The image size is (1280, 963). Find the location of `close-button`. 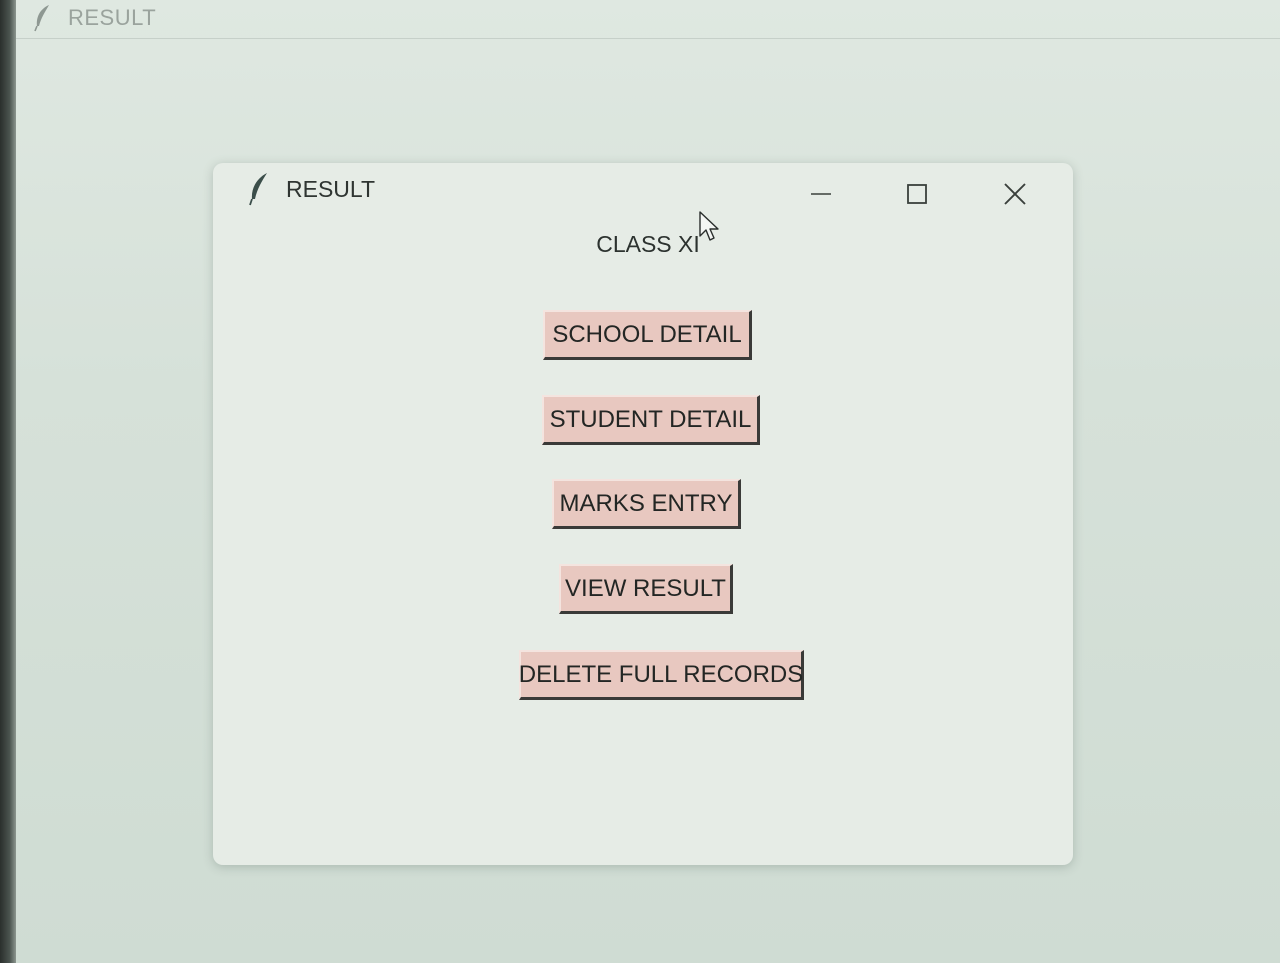

close-button is located at coordinates (1015, 196).